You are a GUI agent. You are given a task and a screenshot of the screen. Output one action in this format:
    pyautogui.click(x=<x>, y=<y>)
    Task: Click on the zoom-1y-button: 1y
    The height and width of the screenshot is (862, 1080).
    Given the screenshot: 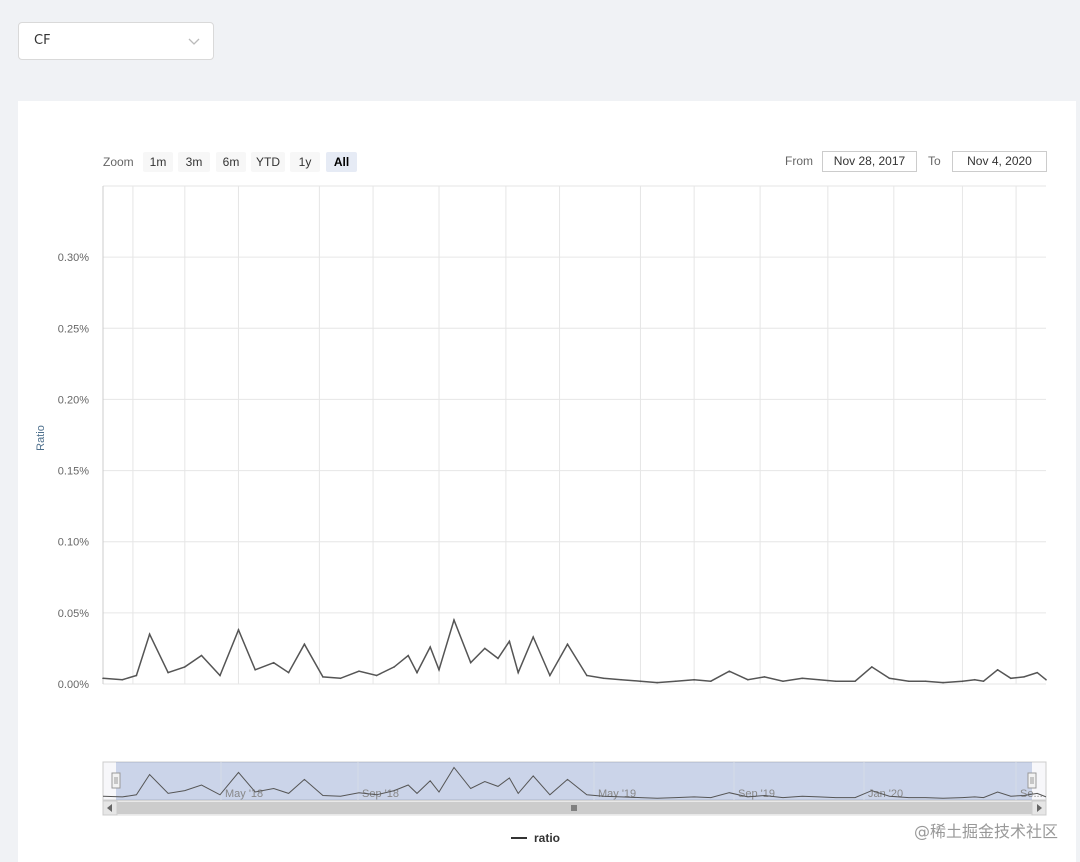 What is the action you would take?
    pyautogui.click(x=305, y=162)
    